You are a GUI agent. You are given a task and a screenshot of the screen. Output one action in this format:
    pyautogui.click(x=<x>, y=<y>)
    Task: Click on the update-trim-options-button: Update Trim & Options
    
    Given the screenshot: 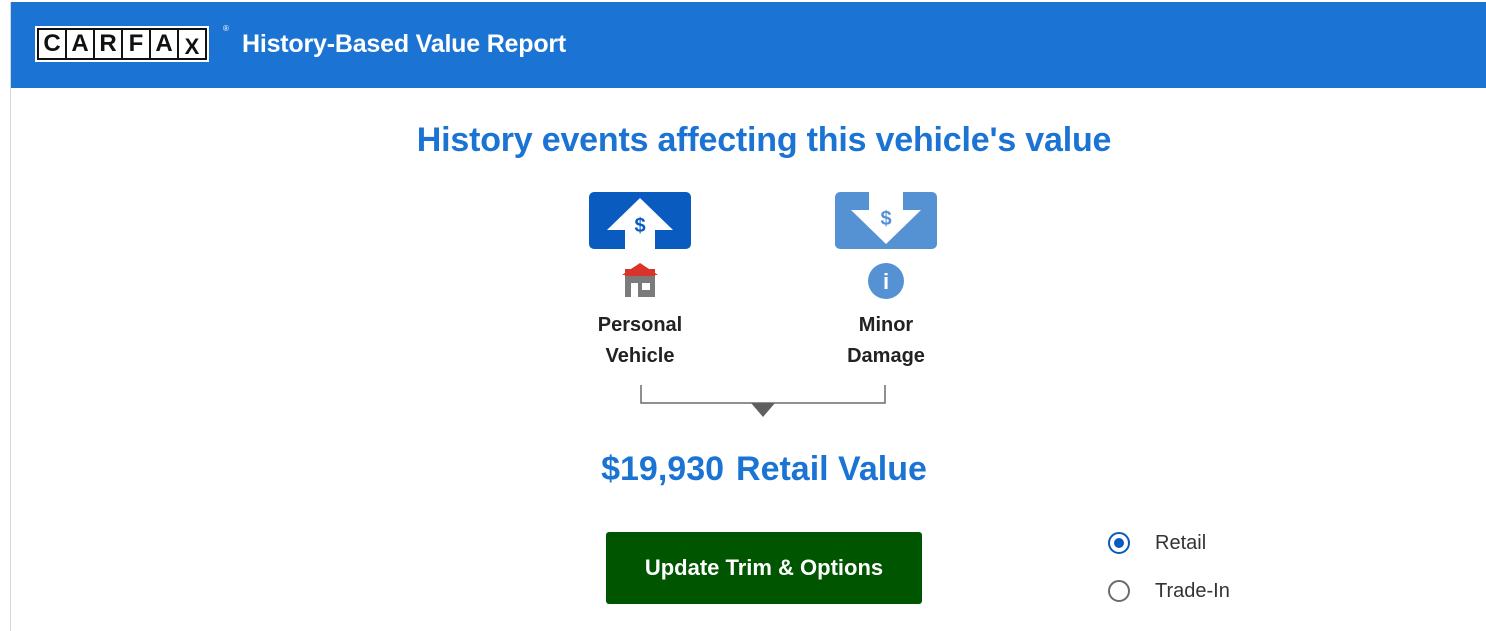 What is the action you would take?
    pyautogui.click(x=764, y=568)
    